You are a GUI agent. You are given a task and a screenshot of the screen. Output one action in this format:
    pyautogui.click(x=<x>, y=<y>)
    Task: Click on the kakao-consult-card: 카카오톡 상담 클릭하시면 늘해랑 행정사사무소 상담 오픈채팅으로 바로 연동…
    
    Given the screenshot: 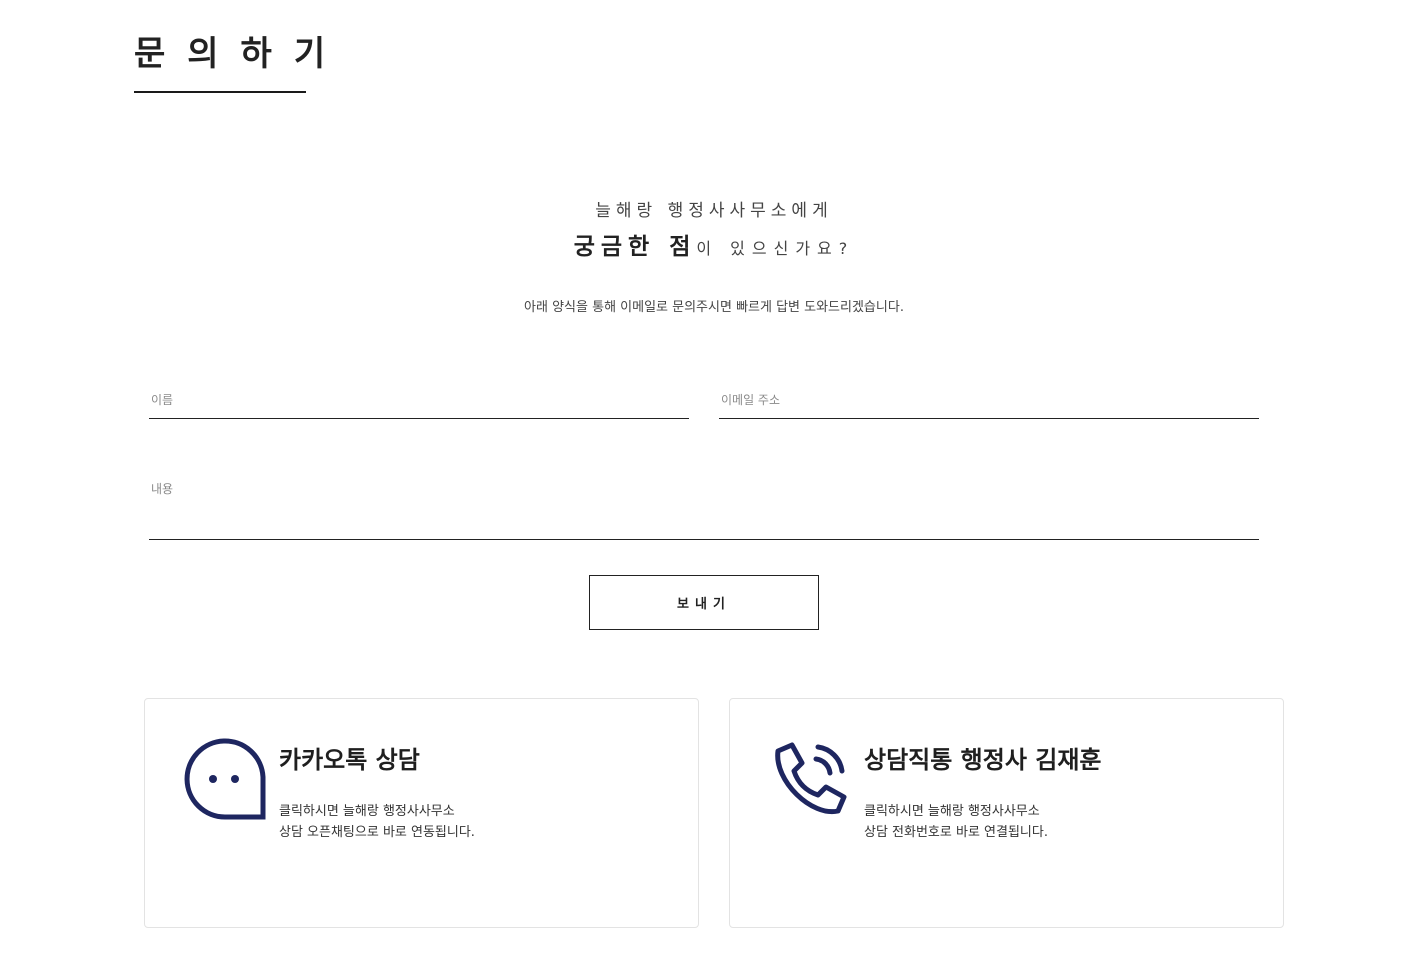 What is the action you would take?
    pyautogui.click(x=421, y=813)
    